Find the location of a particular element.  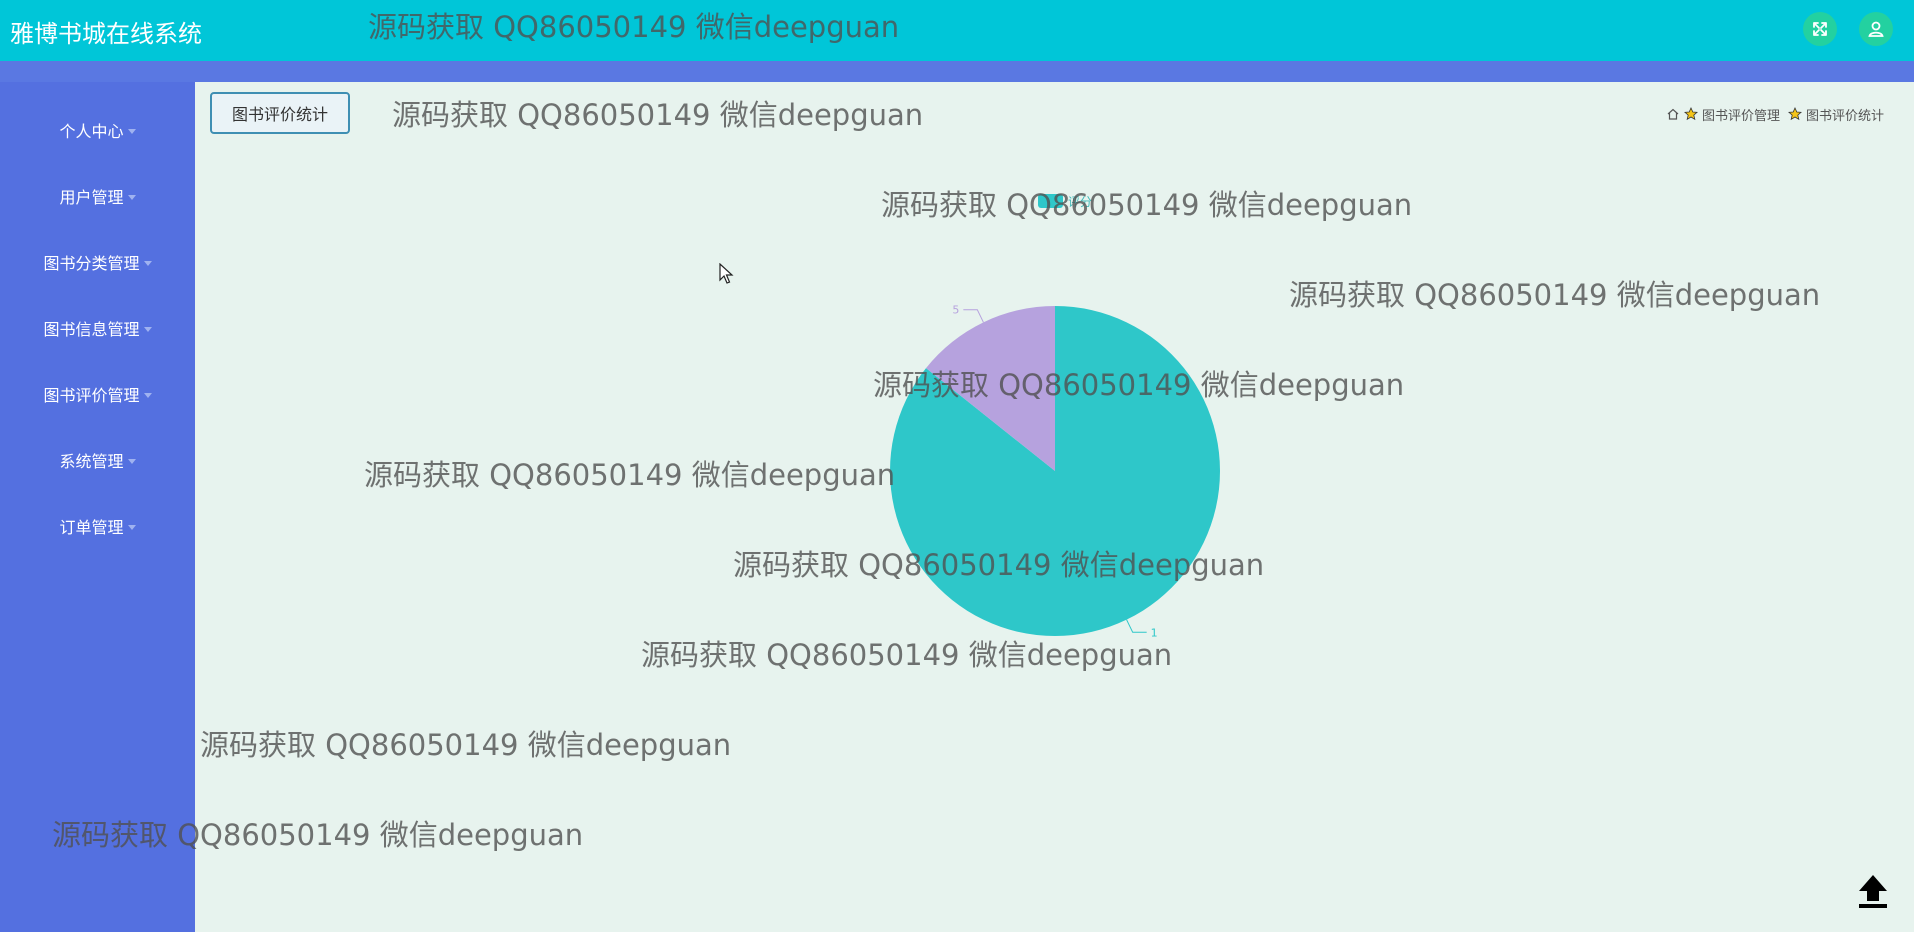

review-pie-chart: 评分 15 is located at coordinates (1054, 416).